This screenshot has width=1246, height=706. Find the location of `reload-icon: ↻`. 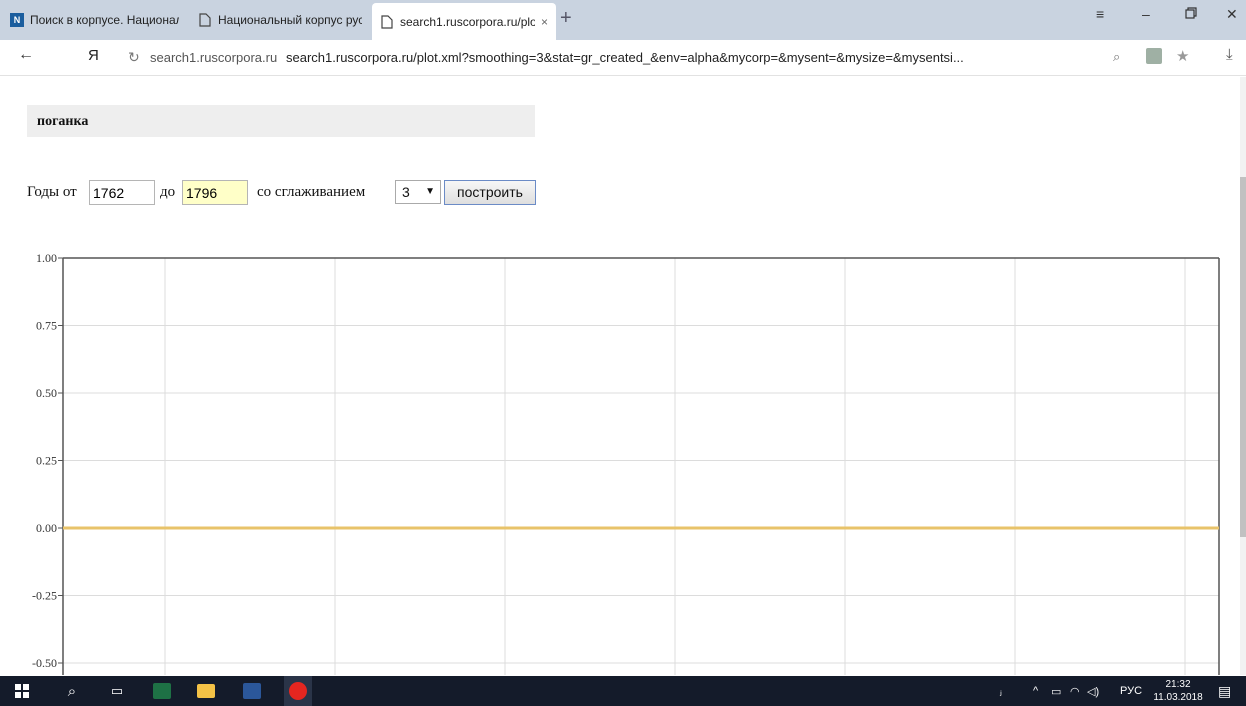

reload-icon: ↻ is located at coordinates (134, 57).